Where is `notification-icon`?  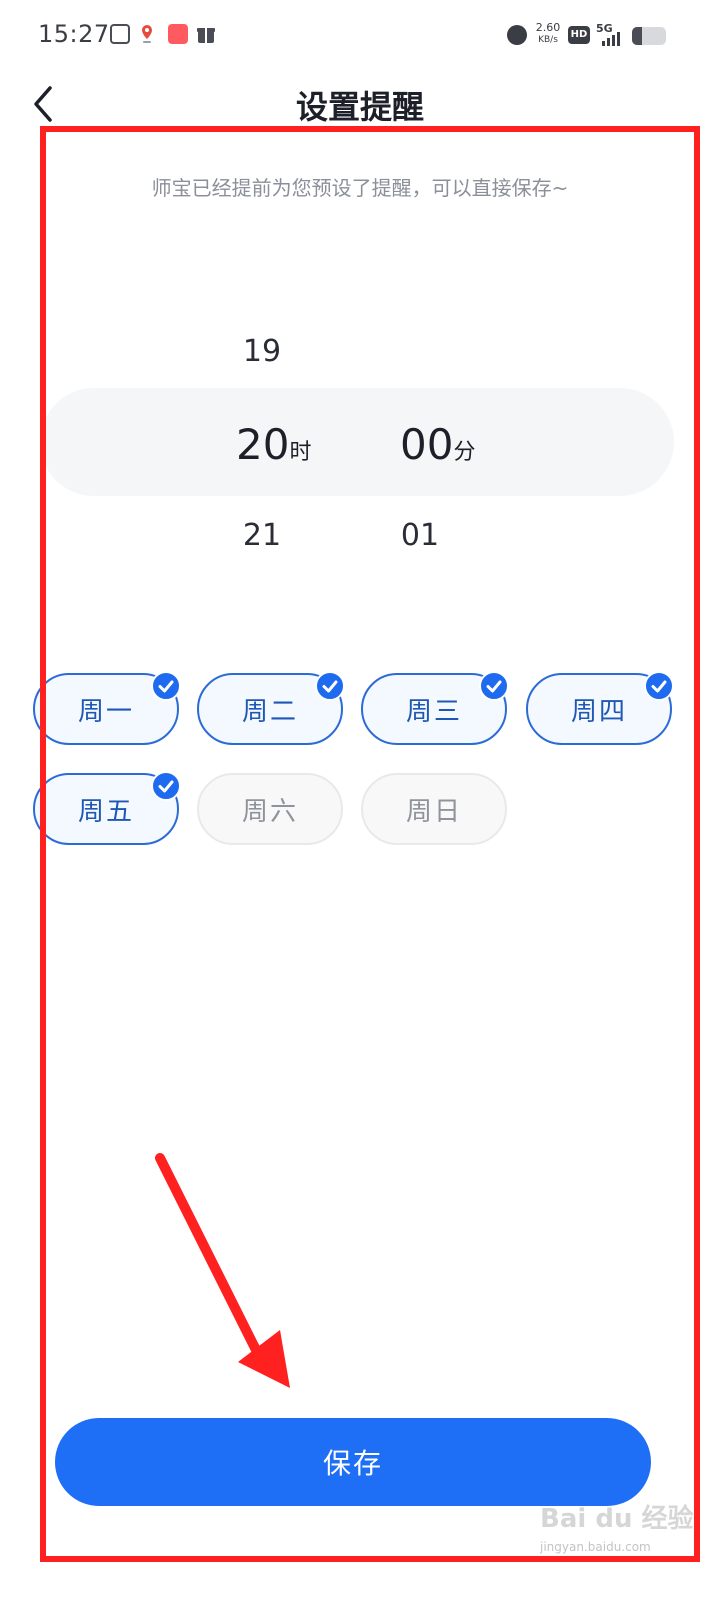
notification-icon is located at coordinates (120, 34).